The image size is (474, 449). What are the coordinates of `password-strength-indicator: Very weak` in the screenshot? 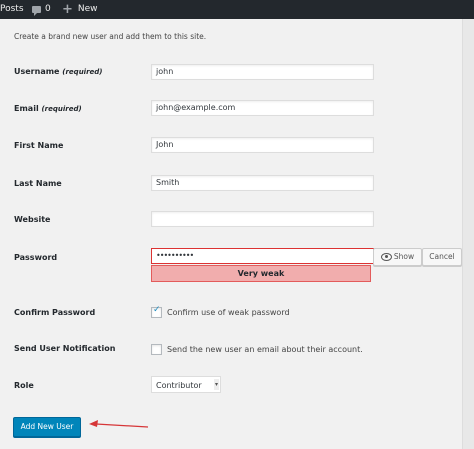 It's located at (261, 273).